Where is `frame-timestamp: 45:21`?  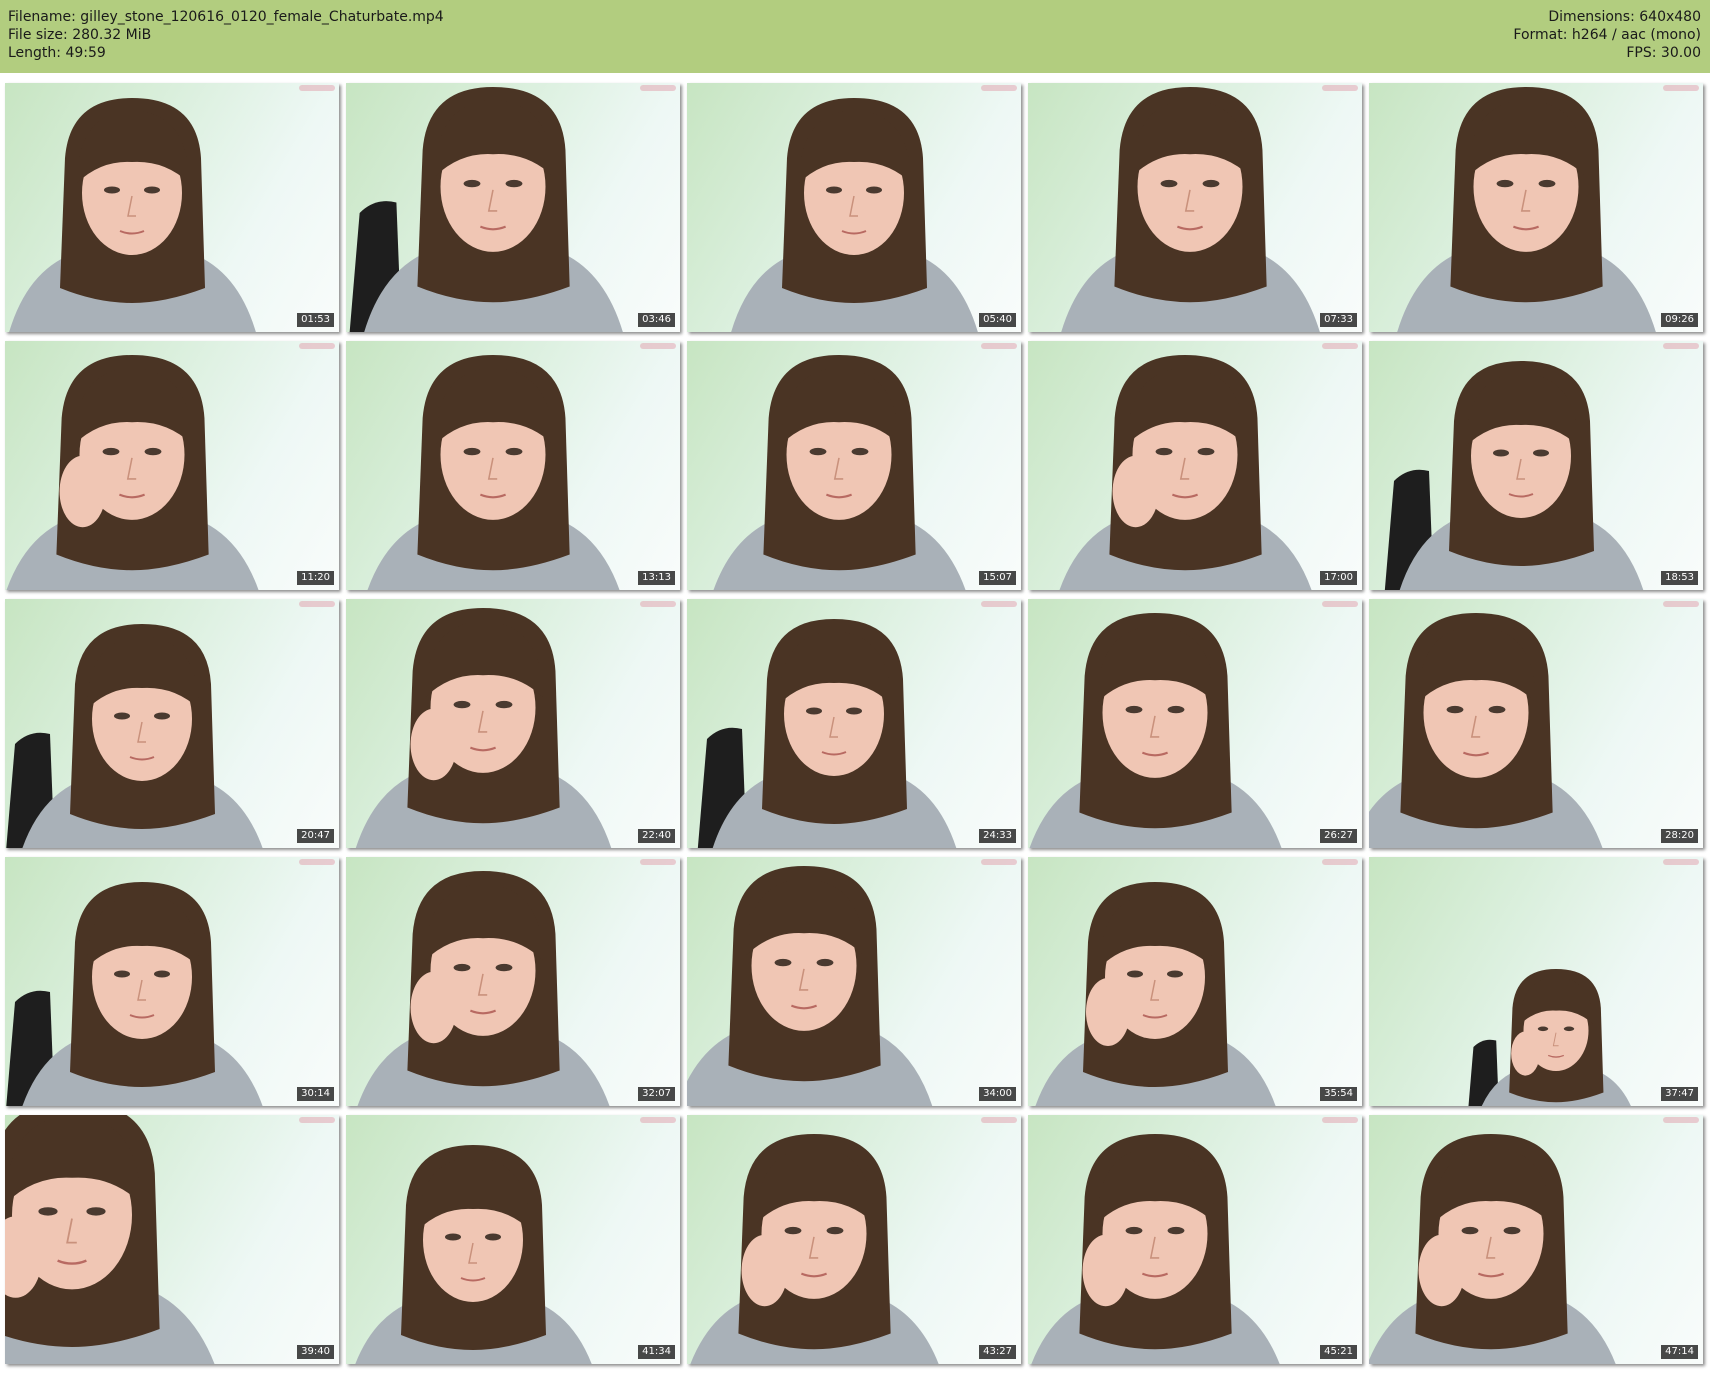 frame-timestamp: 45:21 is located at coordinates (1338, 1352).